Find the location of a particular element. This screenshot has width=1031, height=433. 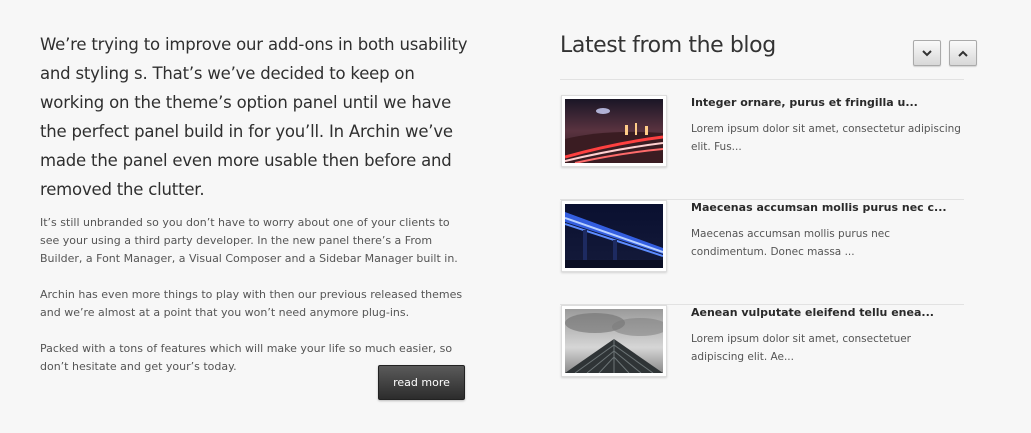

bridge-night-image is located at coordinates (614, 236).